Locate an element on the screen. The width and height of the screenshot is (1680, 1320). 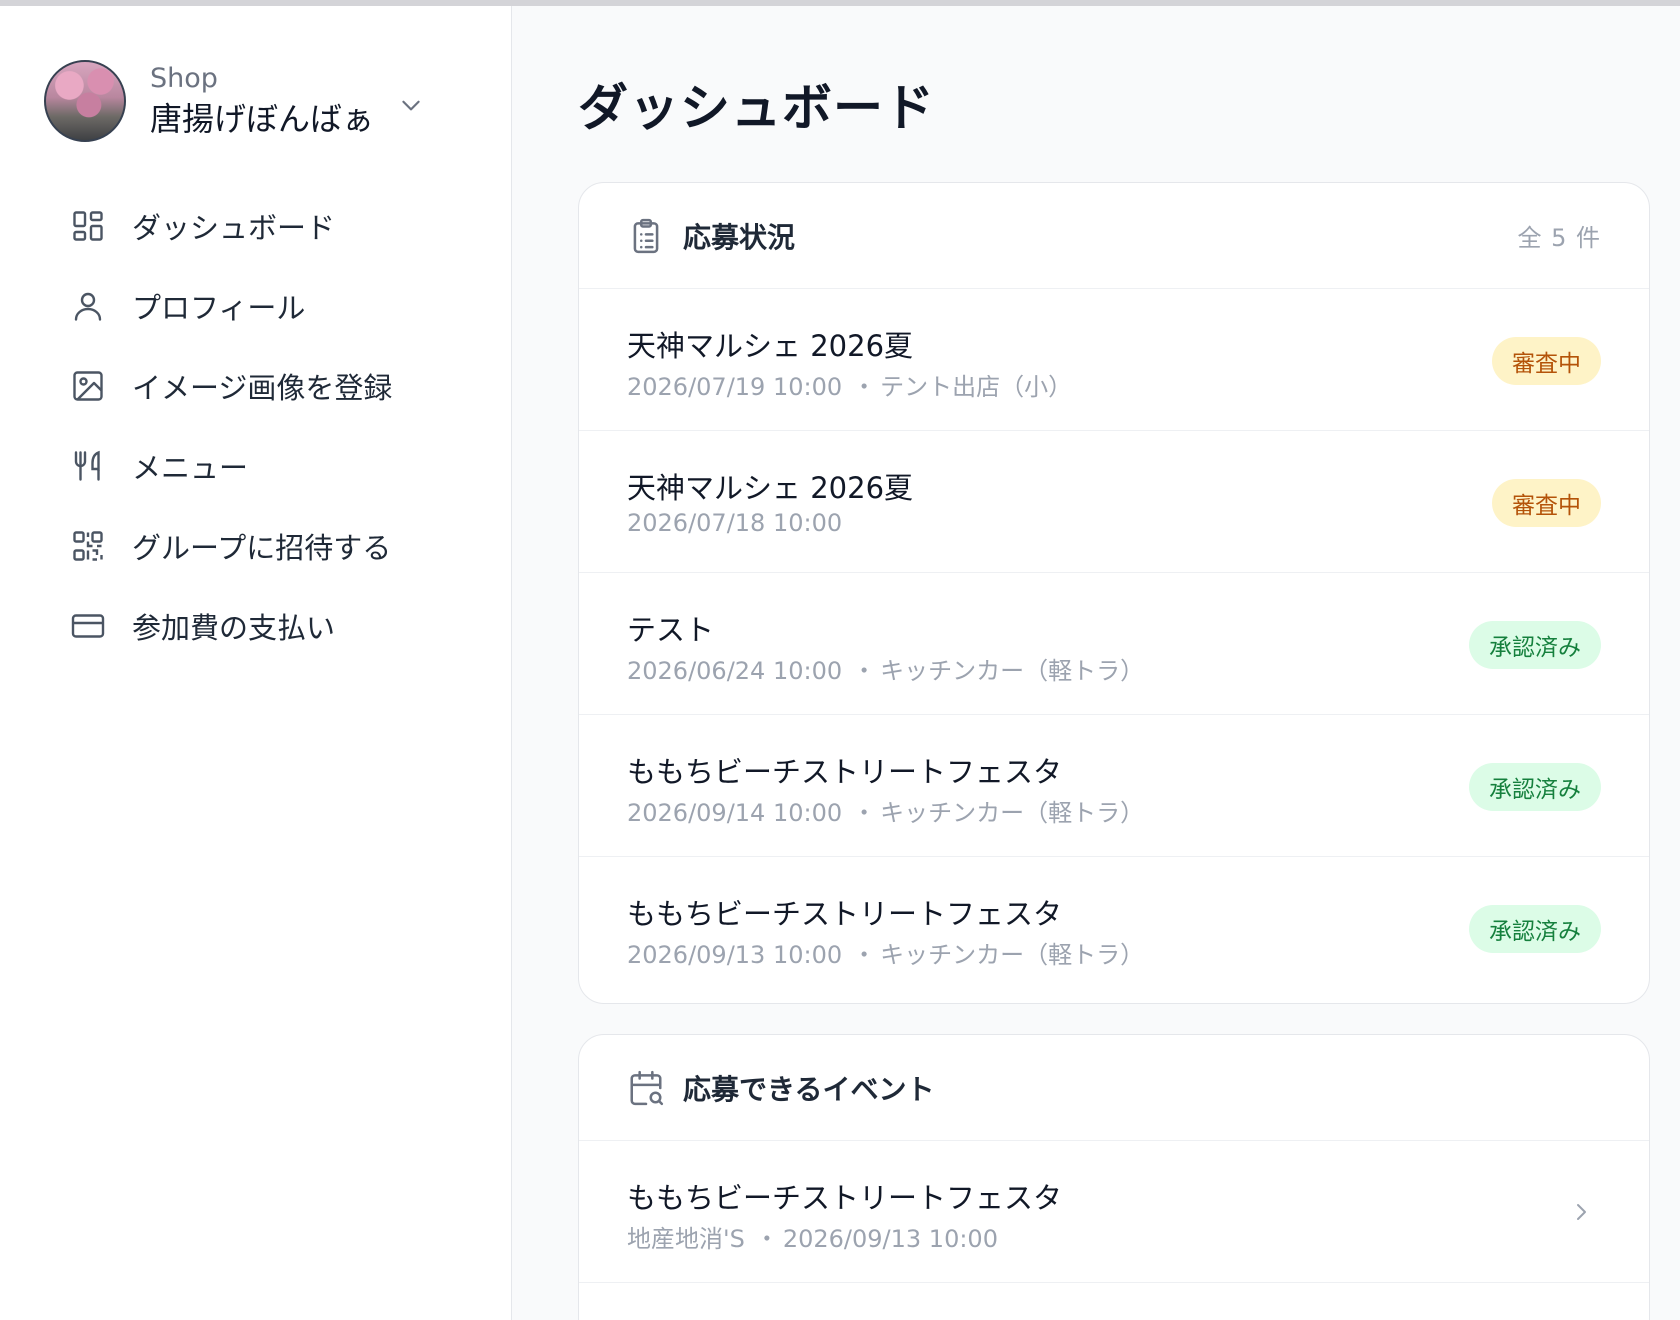
sidebar-item-label: イメージ画像を登録 is located at coordinates (262, 388).